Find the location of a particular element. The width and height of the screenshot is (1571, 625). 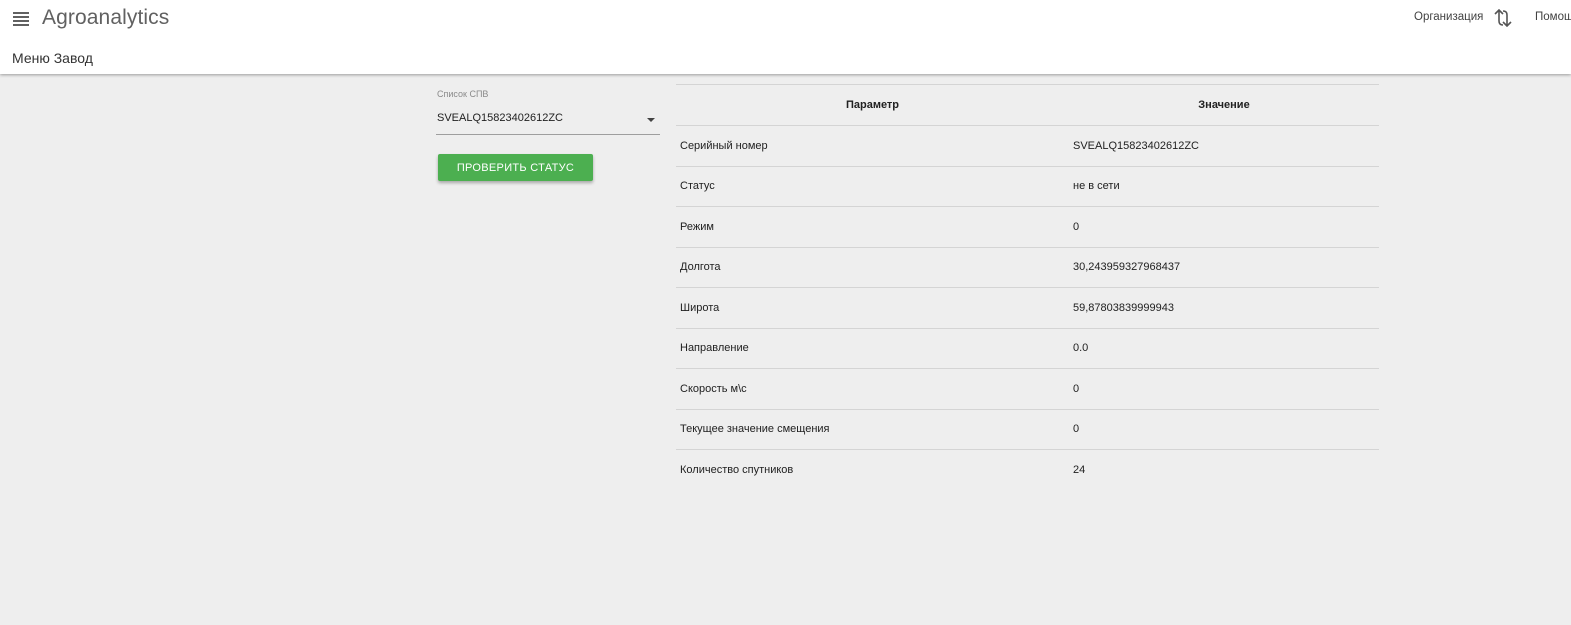

spv-list-select: SVEALQ15823402612ZC is located at coordinates (548, 121).